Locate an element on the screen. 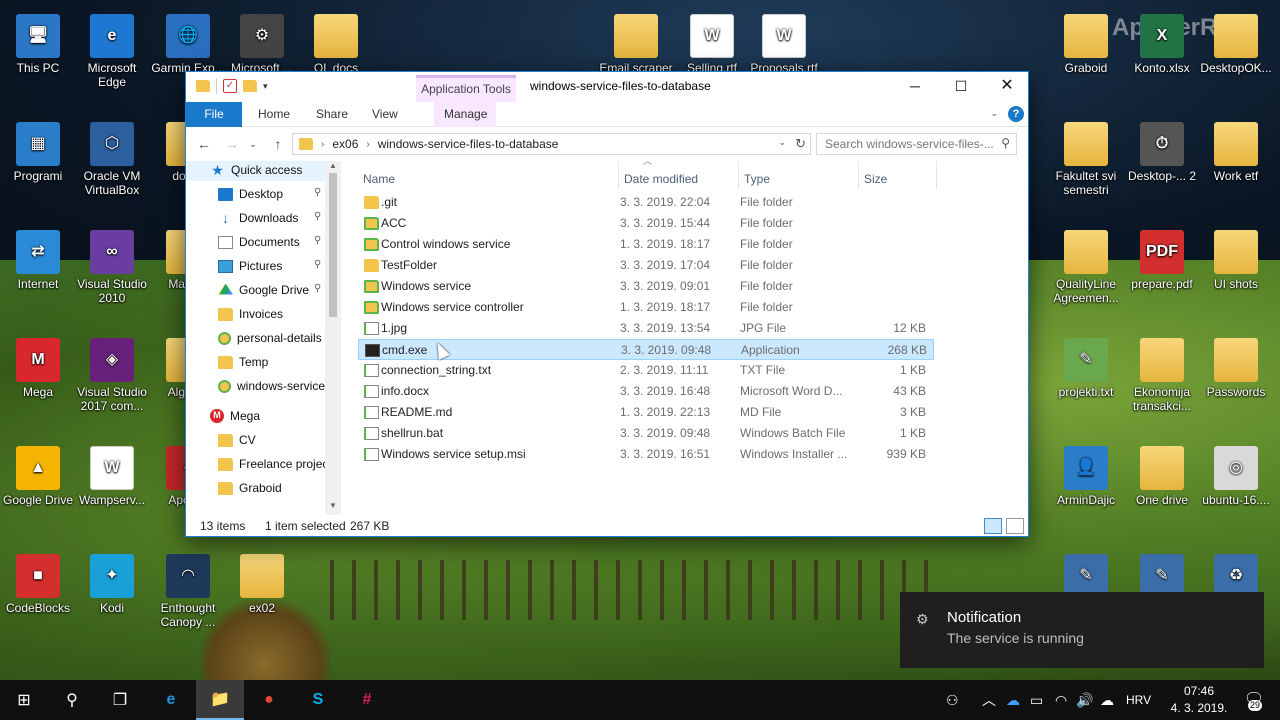 This screenshot has width=1280, height=720. nav-quick-access: ★ Quick access is located at coordinates (255, 171).